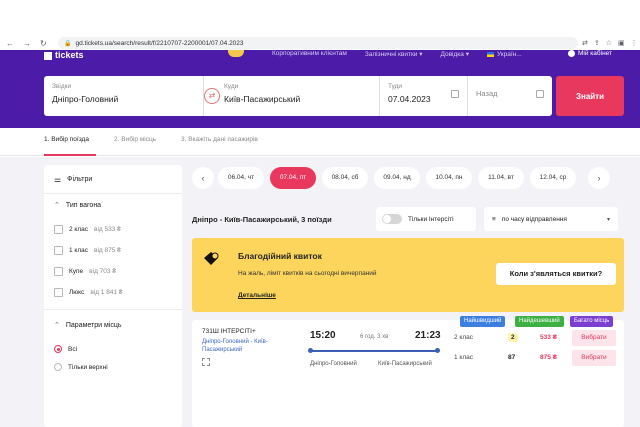 Image resolution: width=640 pixels, height=427 pixels. What do you see at coordinates (553, 178) in the screenshot?
I see `date-pill: 12.04, ср` at bounding box center [553, 178].